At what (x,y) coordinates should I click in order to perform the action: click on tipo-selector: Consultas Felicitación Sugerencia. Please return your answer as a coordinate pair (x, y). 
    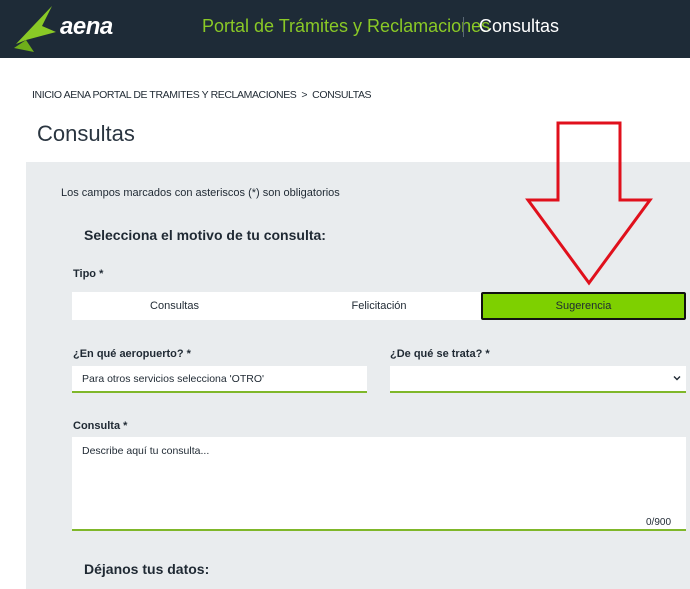
    Looking at the image, I should click on (379, 306).